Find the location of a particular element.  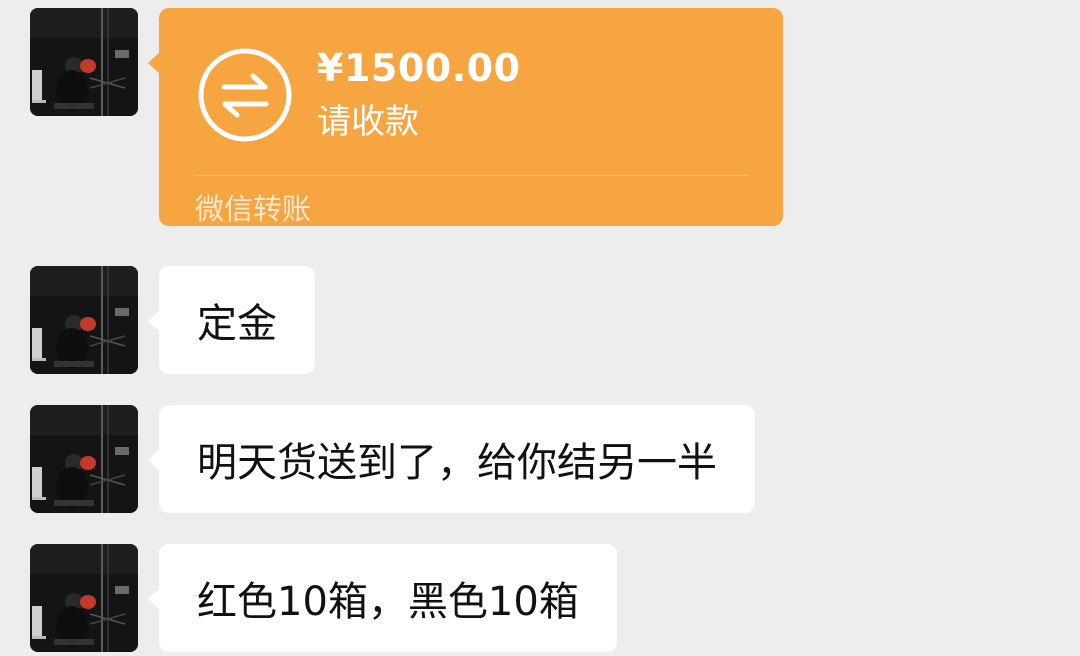

message-bubble: 定金 is located at coordinates (231, 320).